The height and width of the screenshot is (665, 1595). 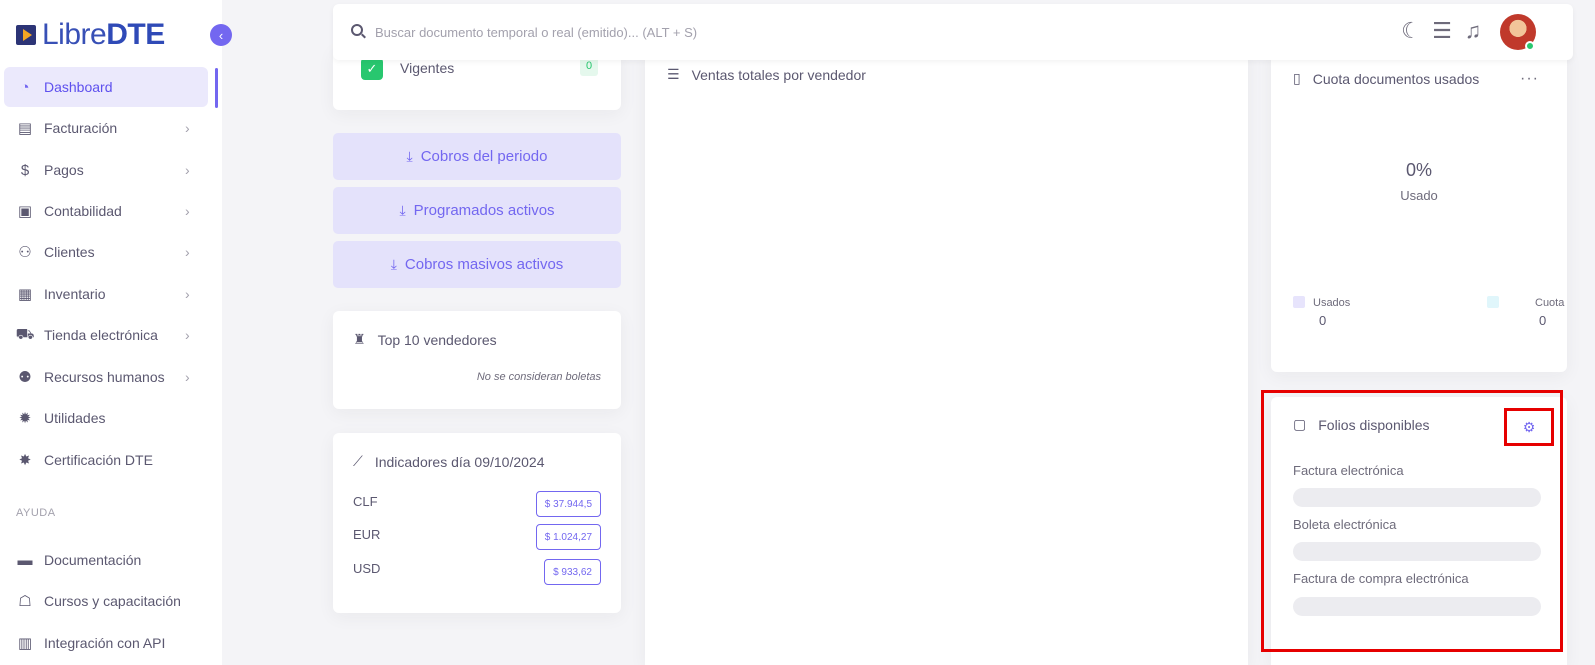 I want to click on ventas-title-text: Ventas totales por vendedor, so click(x=778, y=74).